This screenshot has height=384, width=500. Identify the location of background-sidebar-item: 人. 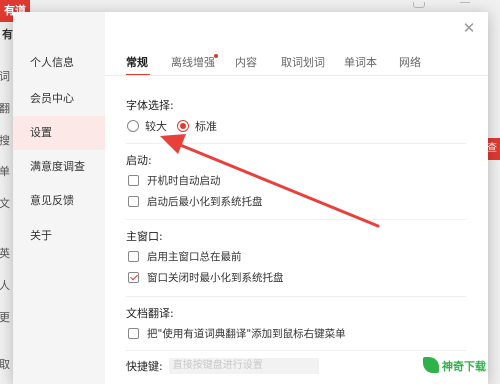
(5, 285).